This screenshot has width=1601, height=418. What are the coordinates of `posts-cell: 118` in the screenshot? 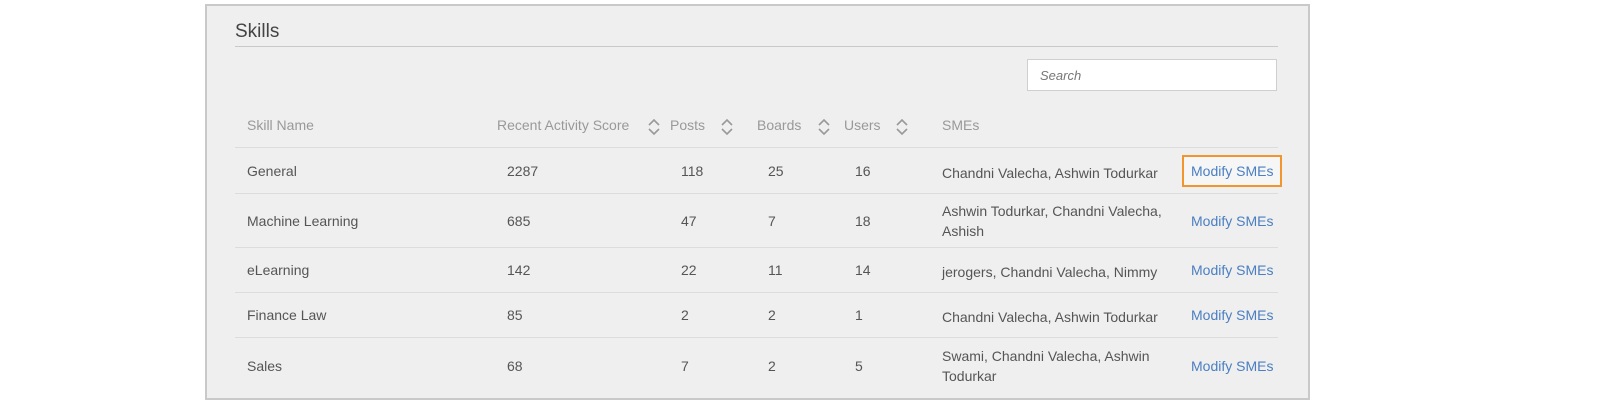 It's located at (692, 171).